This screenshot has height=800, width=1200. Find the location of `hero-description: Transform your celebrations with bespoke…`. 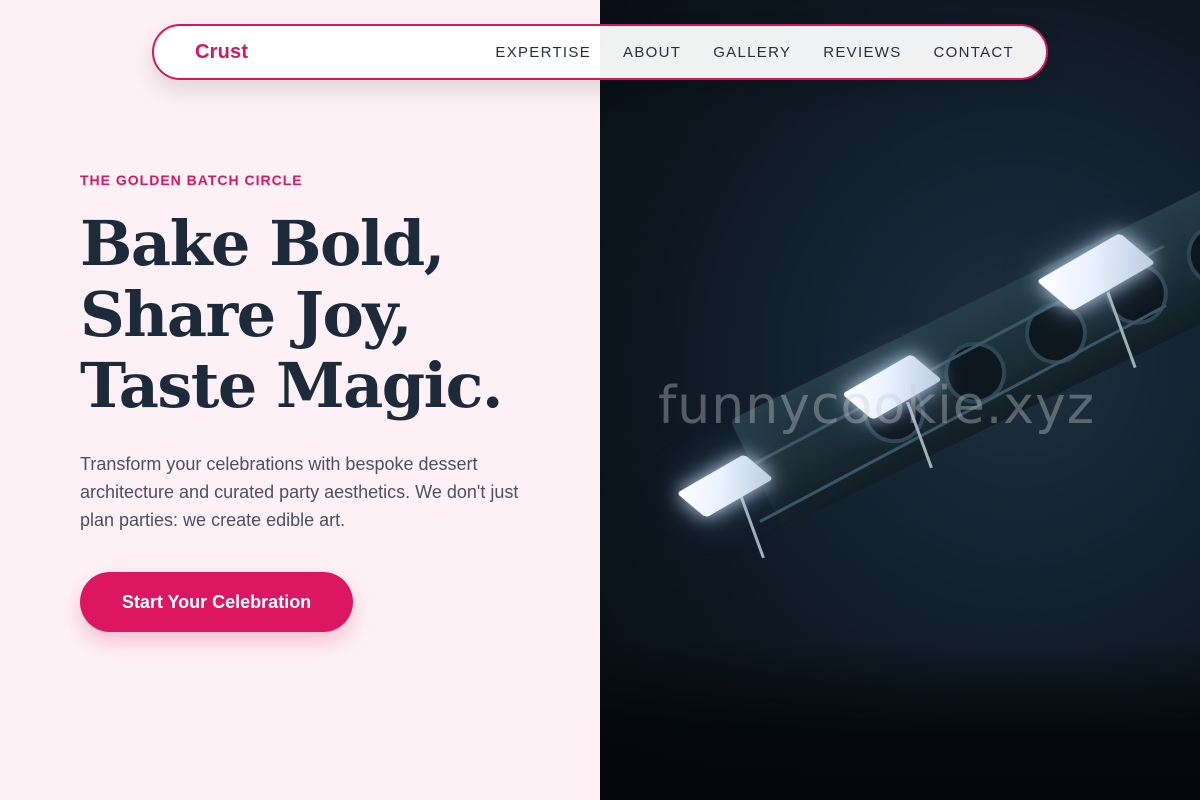

hero-description: Transform your celebrations with bespoke… is located at coordinates (299, 492).